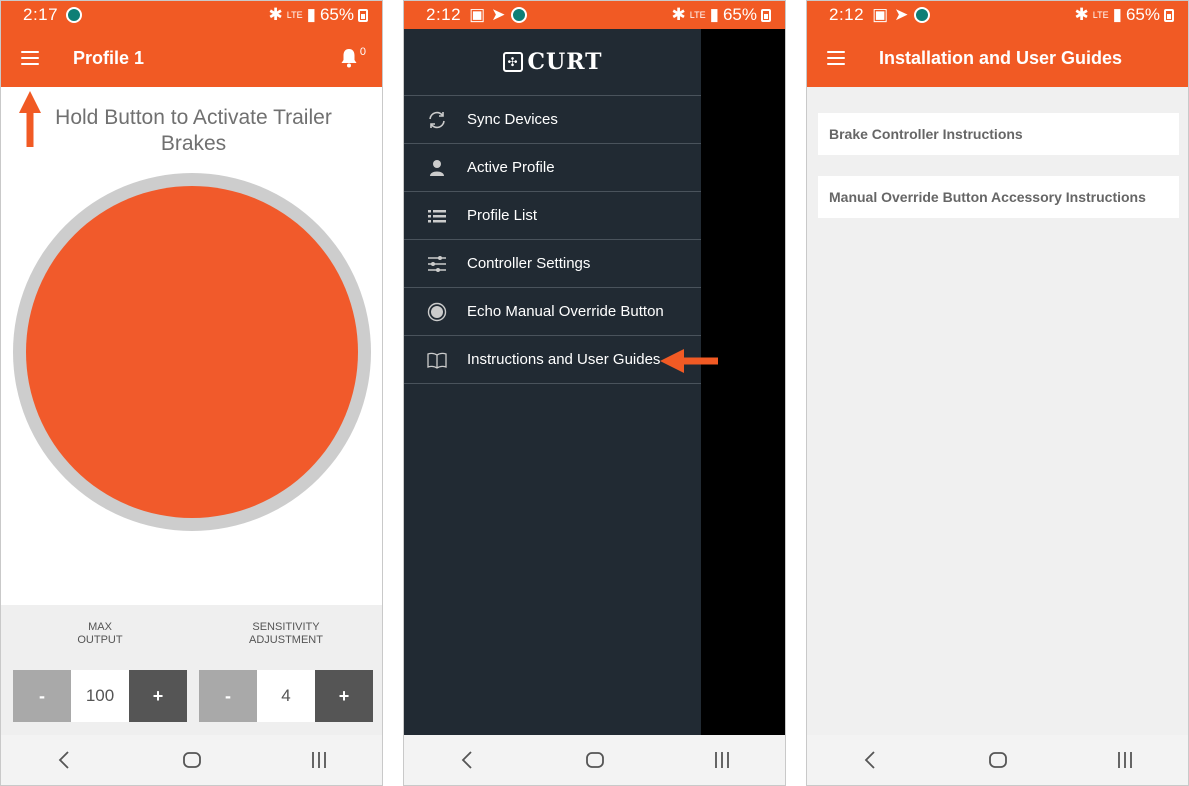 The width and height of the screenshot is (1189, 786). Describe the element at coordinates (512, 62) in the screenshot. I see `curt-logo-icon: ✣` at that location.